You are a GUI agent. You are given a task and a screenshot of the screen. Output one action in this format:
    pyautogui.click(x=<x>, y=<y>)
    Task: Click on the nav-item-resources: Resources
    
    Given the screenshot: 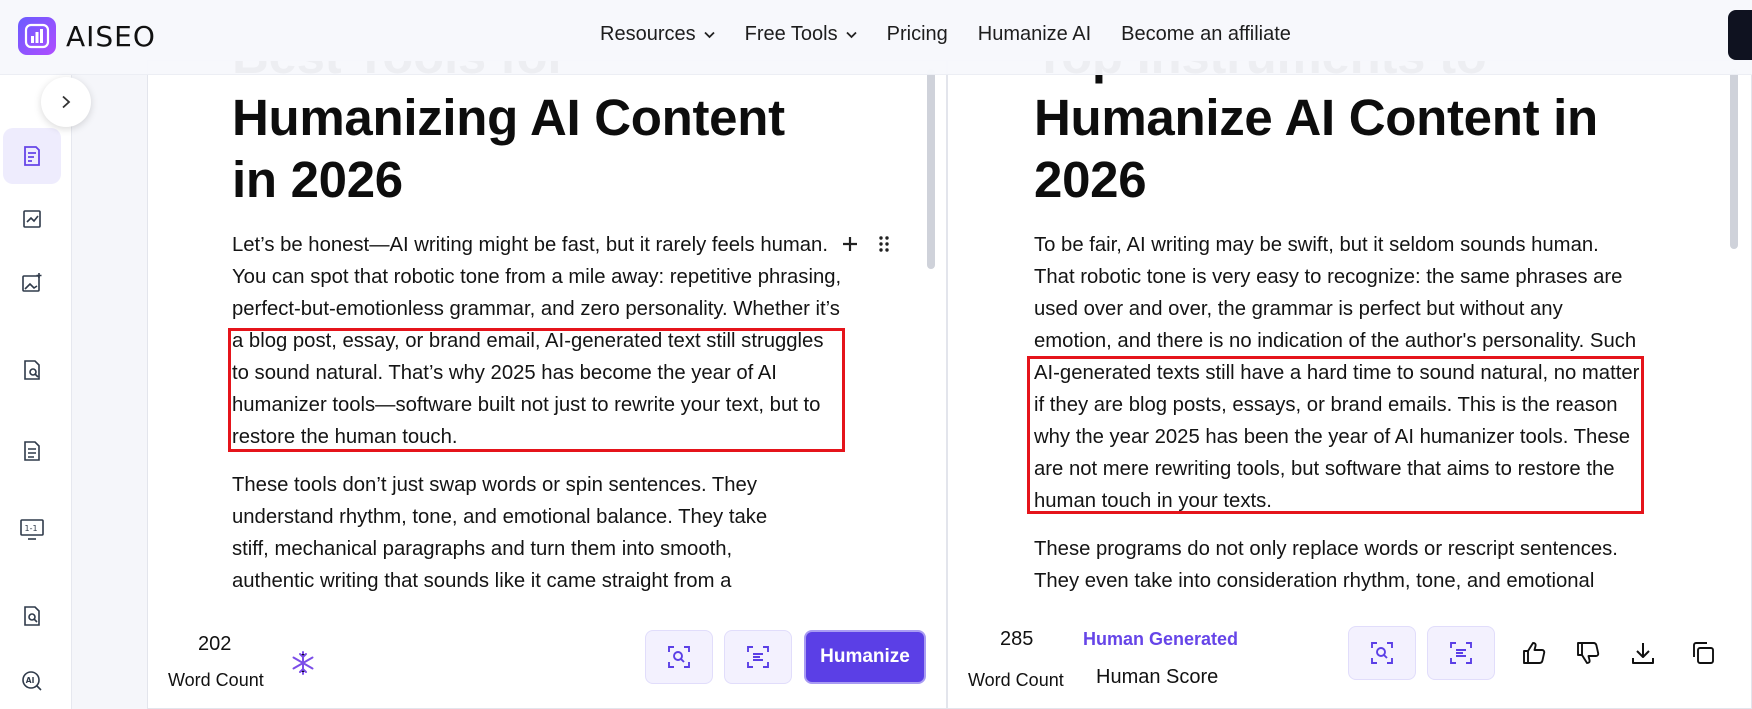 What is the action you would take?
    pyautogui.click(x=657, y=34)
    